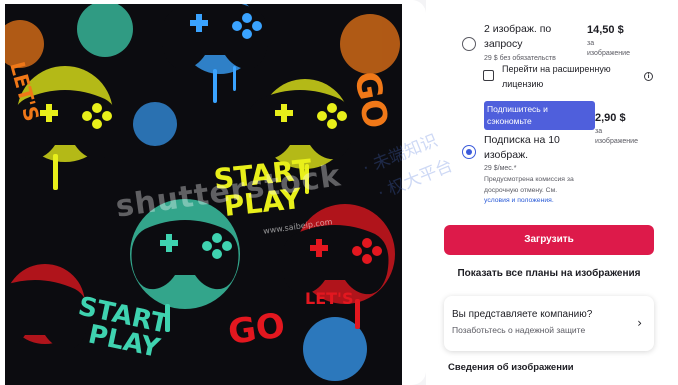 The height and width of the screenshot is (385, 678). I want to click on option-subscription-title: Подписка на 10 изображ., so click(522, 147).